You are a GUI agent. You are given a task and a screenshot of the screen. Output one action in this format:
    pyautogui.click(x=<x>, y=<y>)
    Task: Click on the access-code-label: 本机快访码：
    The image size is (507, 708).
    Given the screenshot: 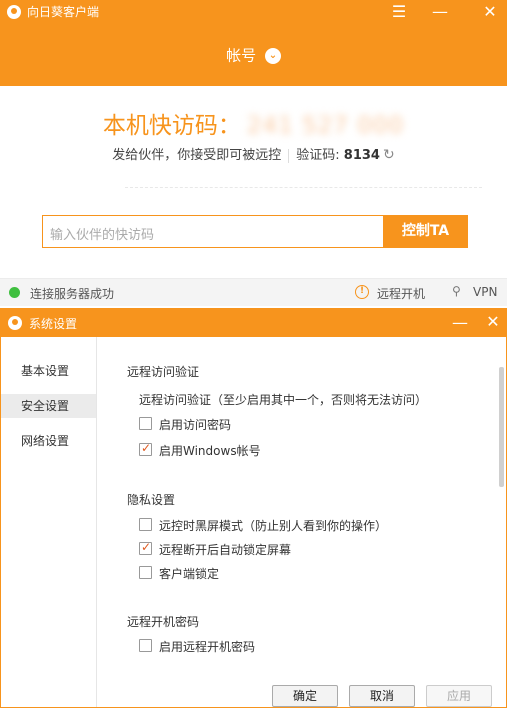 What is the action you would take?
    pyautogui.click(x=171, y=126)
    